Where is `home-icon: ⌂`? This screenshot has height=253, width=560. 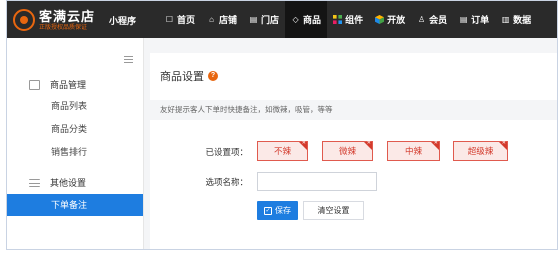 home-icon: ⌂ is located at coordinates (211, 19).